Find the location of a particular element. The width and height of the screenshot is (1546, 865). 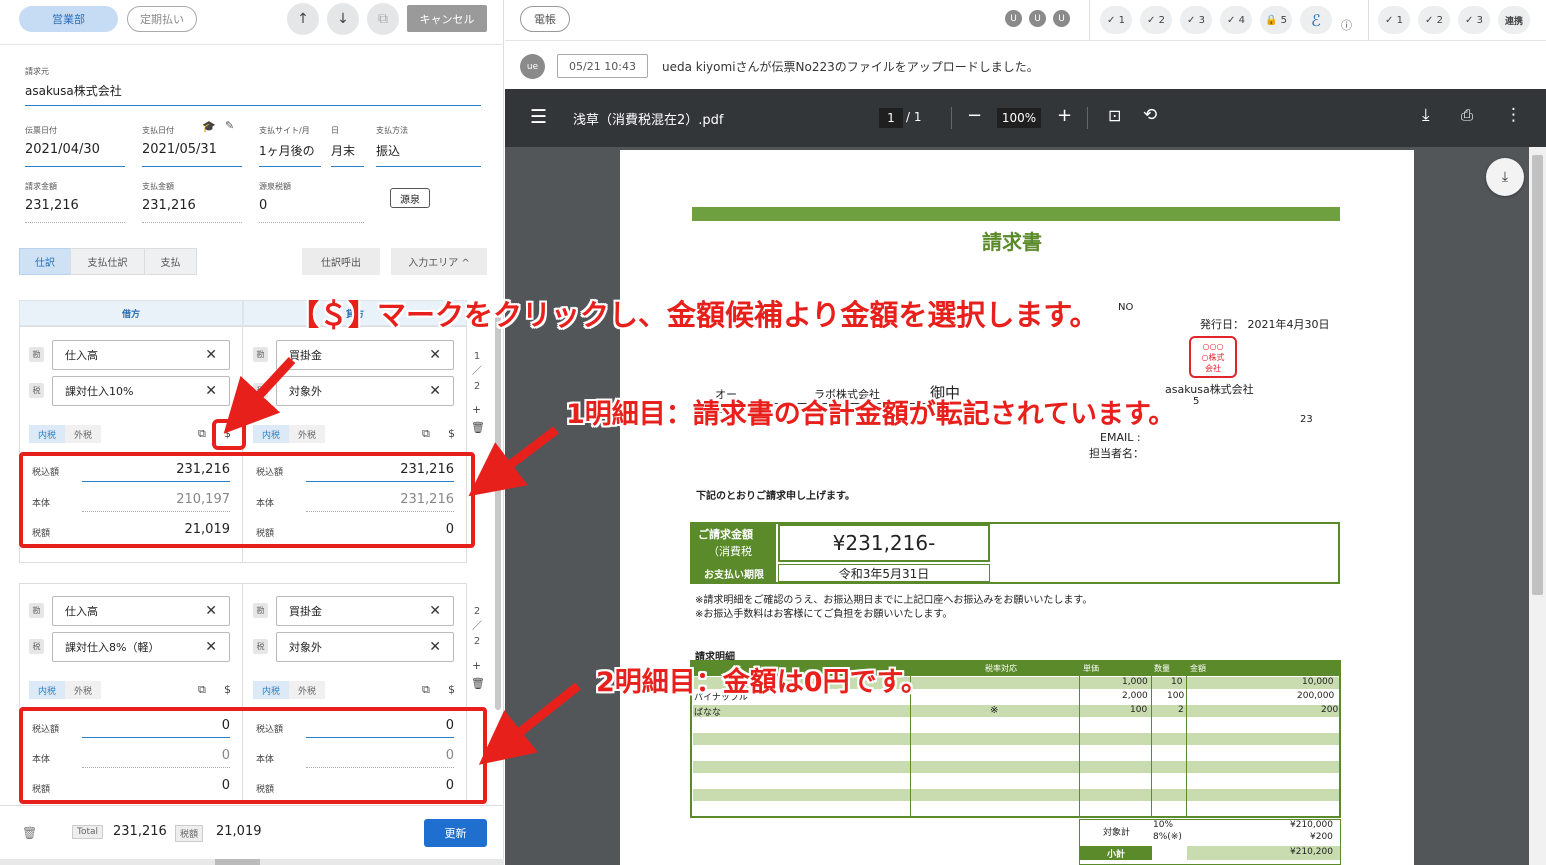

arrow-to-dollar is located at coordinates (259, 395).